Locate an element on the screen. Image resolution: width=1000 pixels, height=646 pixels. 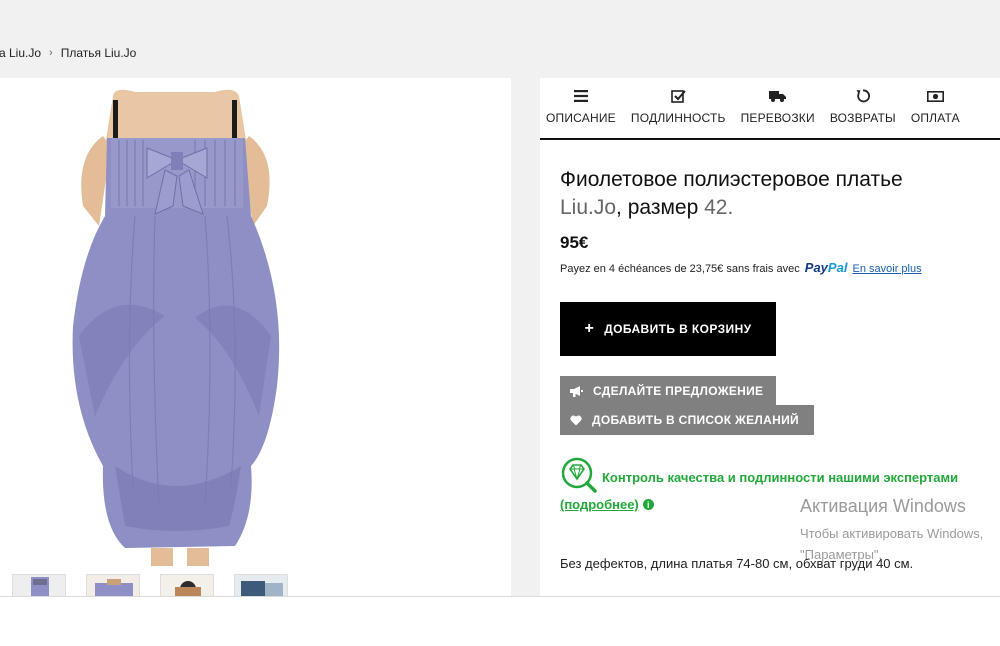
diamond-magnifier-icon is located at coordinates (579, 477).